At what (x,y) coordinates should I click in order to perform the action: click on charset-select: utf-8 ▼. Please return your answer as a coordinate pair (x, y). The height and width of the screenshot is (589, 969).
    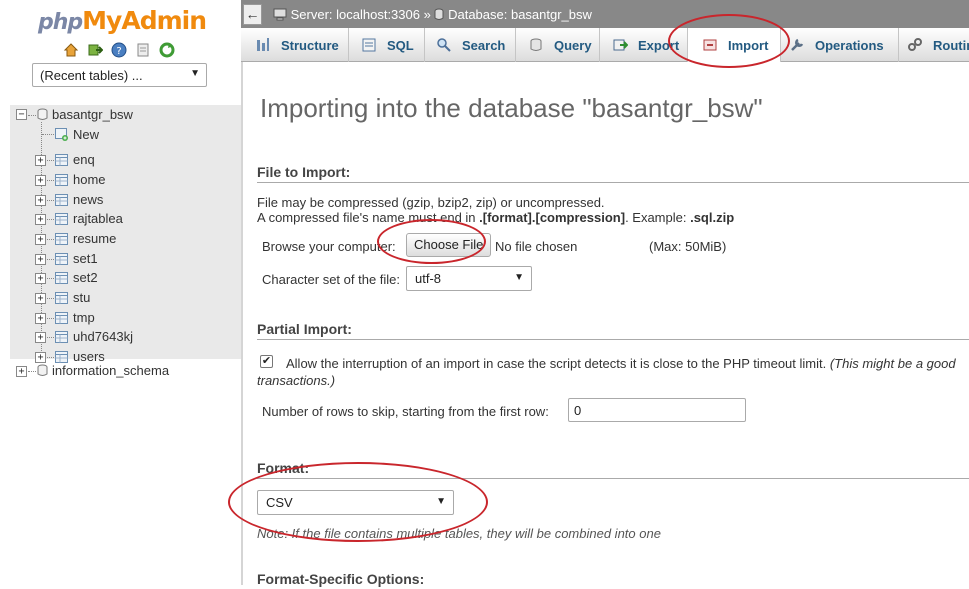
    Looking at the image, I should click on (469, 278).